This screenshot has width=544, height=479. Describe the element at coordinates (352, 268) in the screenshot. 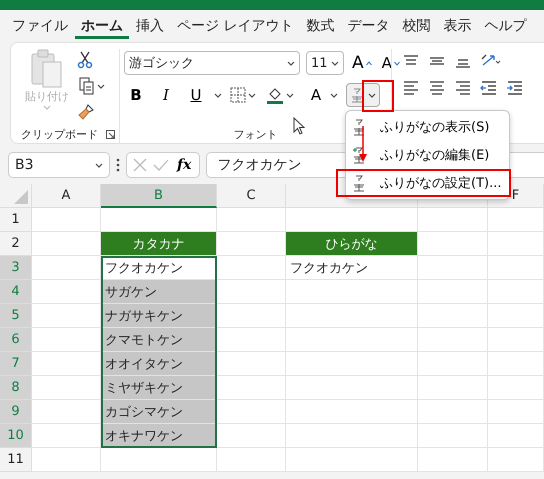

I see `table-cell: フクオカケン` at that location.